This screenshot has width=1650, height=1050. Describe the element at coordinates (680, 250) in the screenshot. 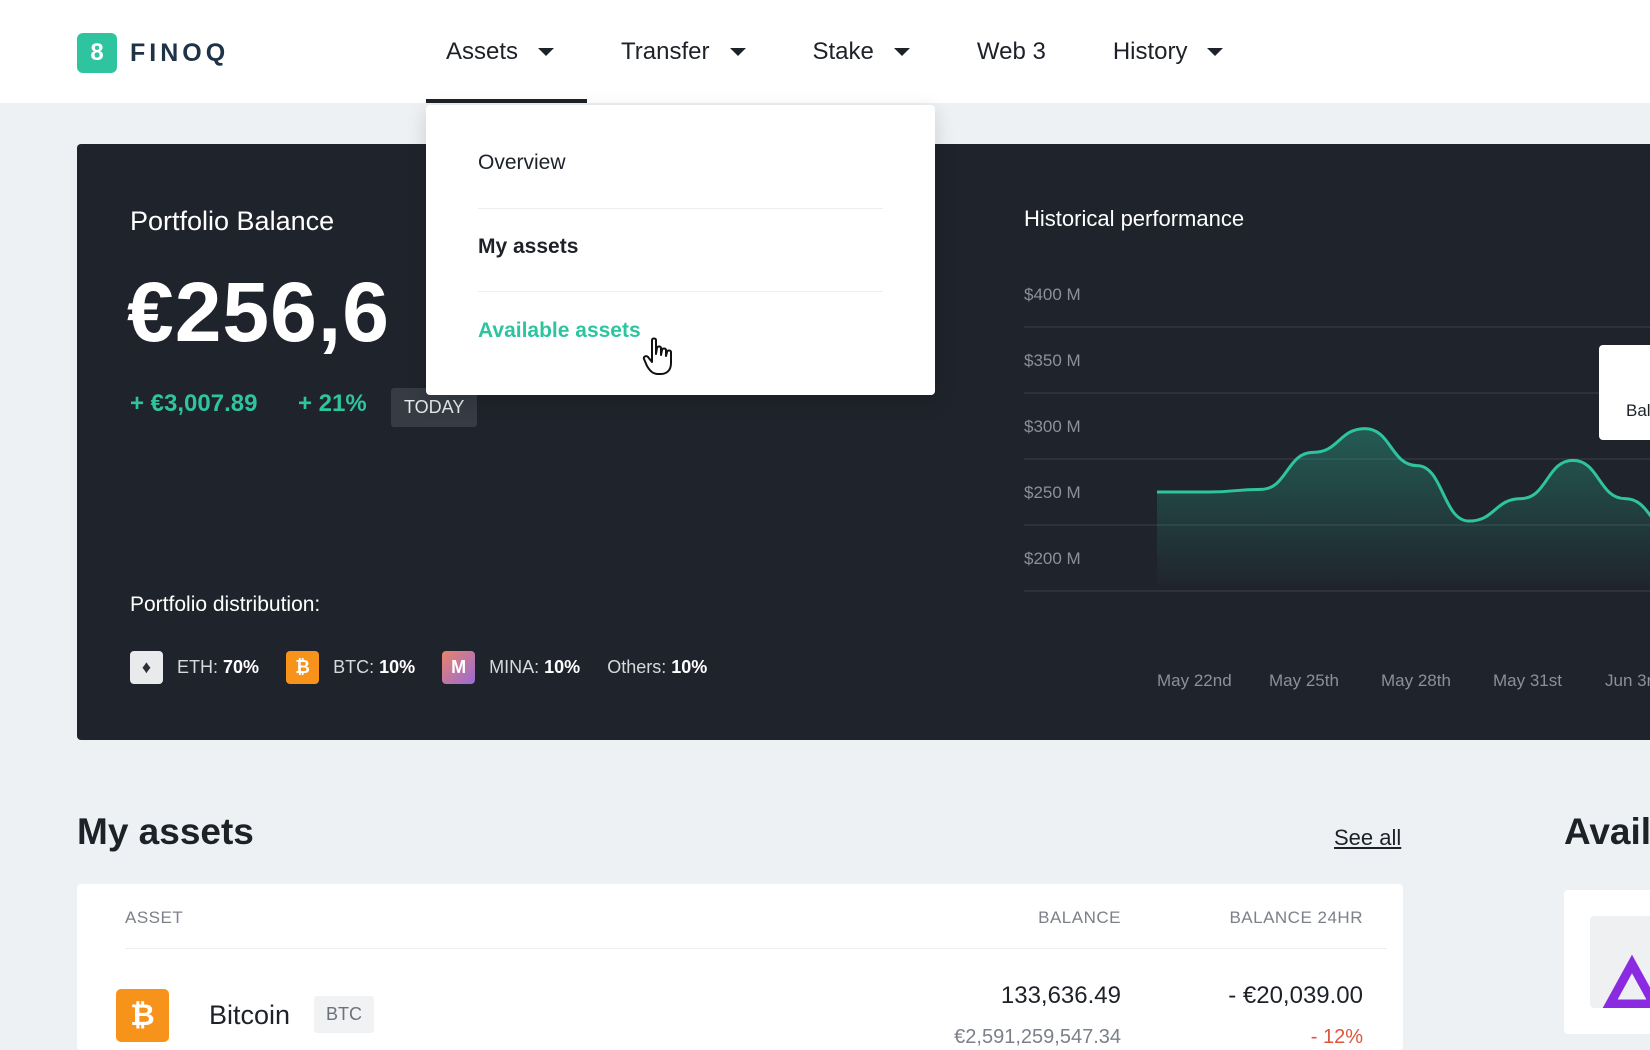

I see `assets-dropdown-menu: Overview My assets Available assets` at that location.